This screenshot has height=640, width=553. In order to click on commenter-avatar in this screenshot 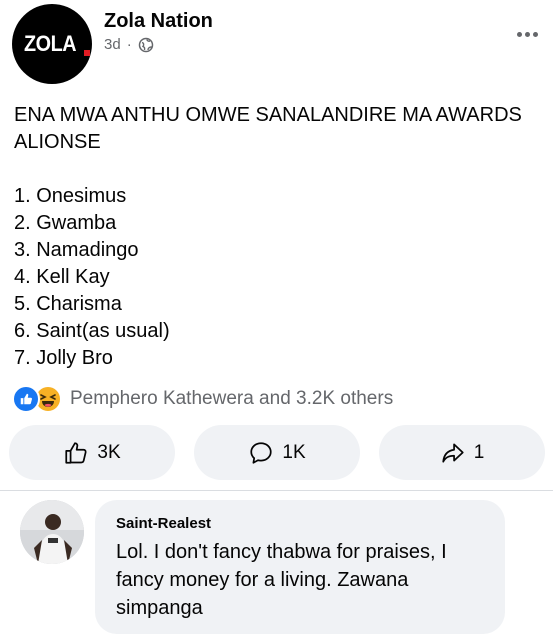, I will do `click(52, 532)`.